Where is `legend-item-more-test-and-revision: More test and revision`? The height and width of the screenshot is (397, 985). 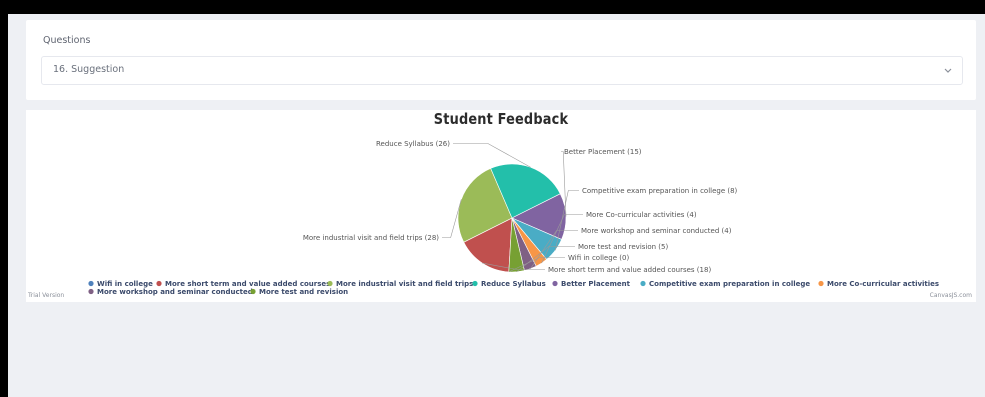
legend-item-more-test-and-revision: More test and revision is located at coordinates (303, 292).